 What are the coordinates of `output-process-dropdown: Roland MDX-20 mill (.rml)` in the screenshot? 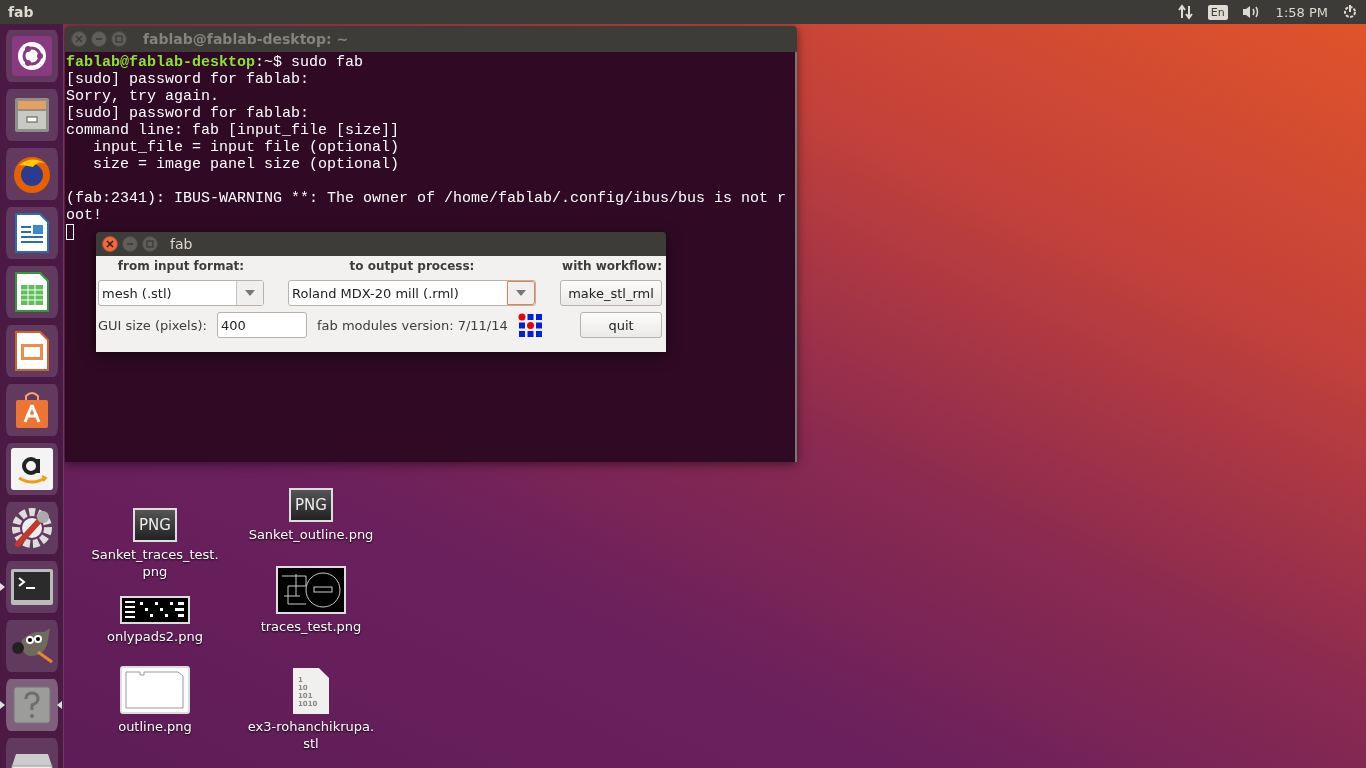 It's located at (412, 293).